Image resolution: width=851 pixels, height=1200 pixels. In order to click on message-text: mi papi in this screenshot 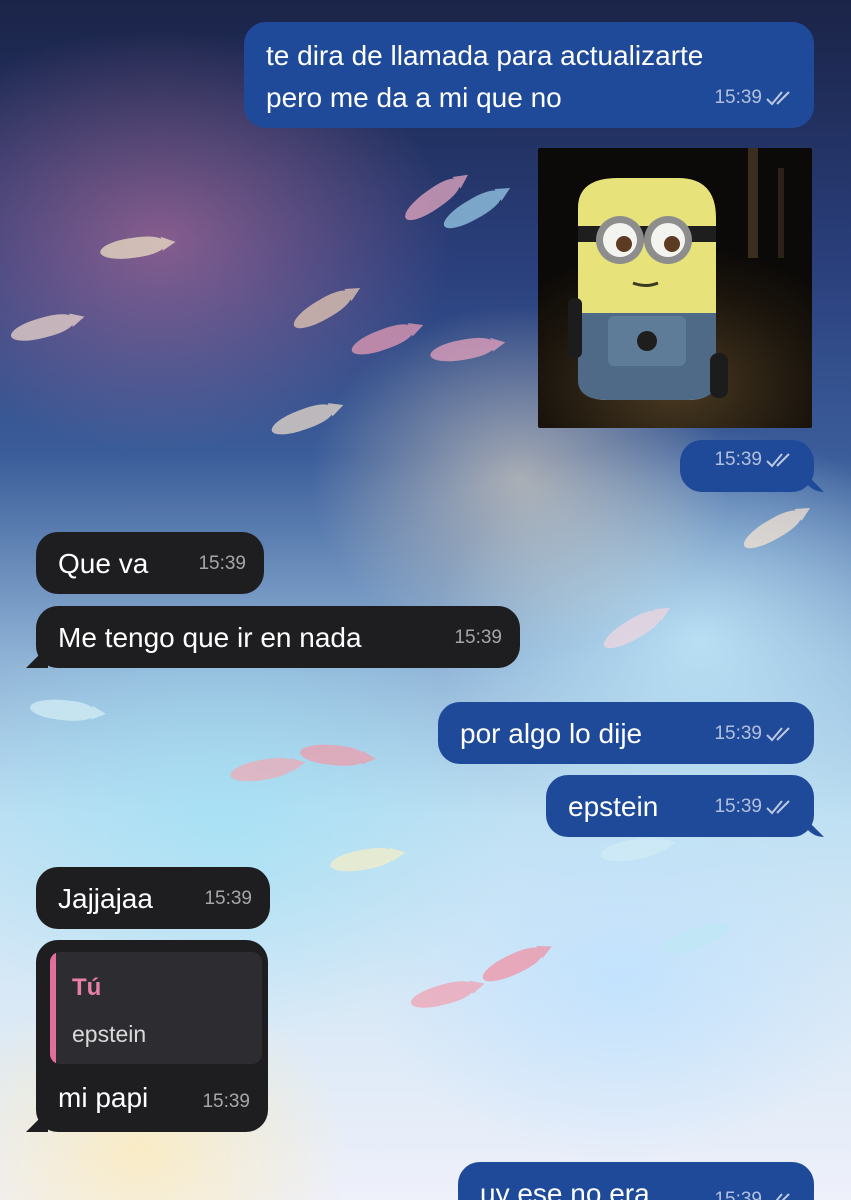, I will do `click(103, 1097)`.